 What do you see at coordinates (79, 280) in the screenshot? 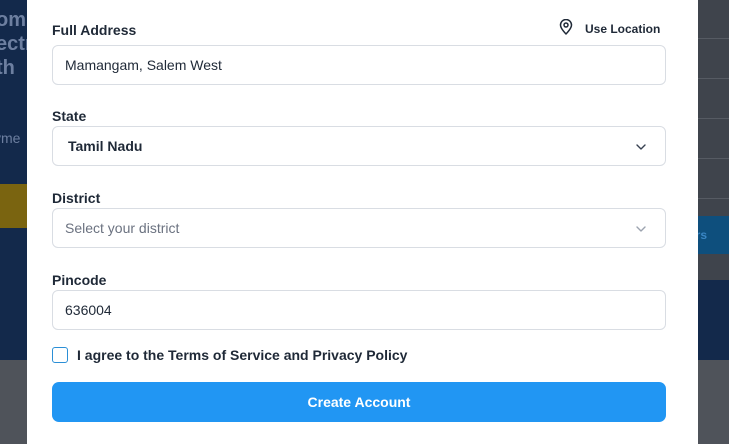
I see `pincode-label: Pincode` at bounding box center [79, 280].